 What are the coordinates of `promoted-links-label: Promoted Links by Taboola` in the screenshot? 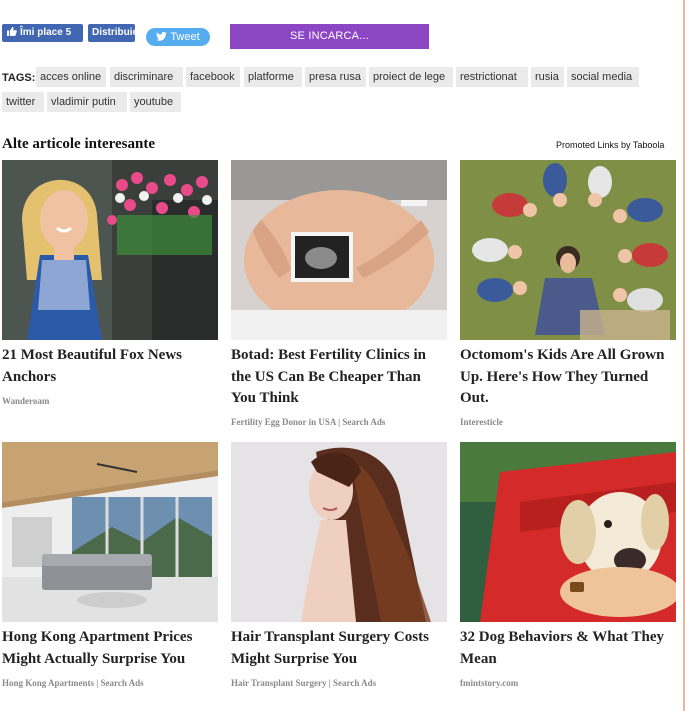 It's located at (610, 145).